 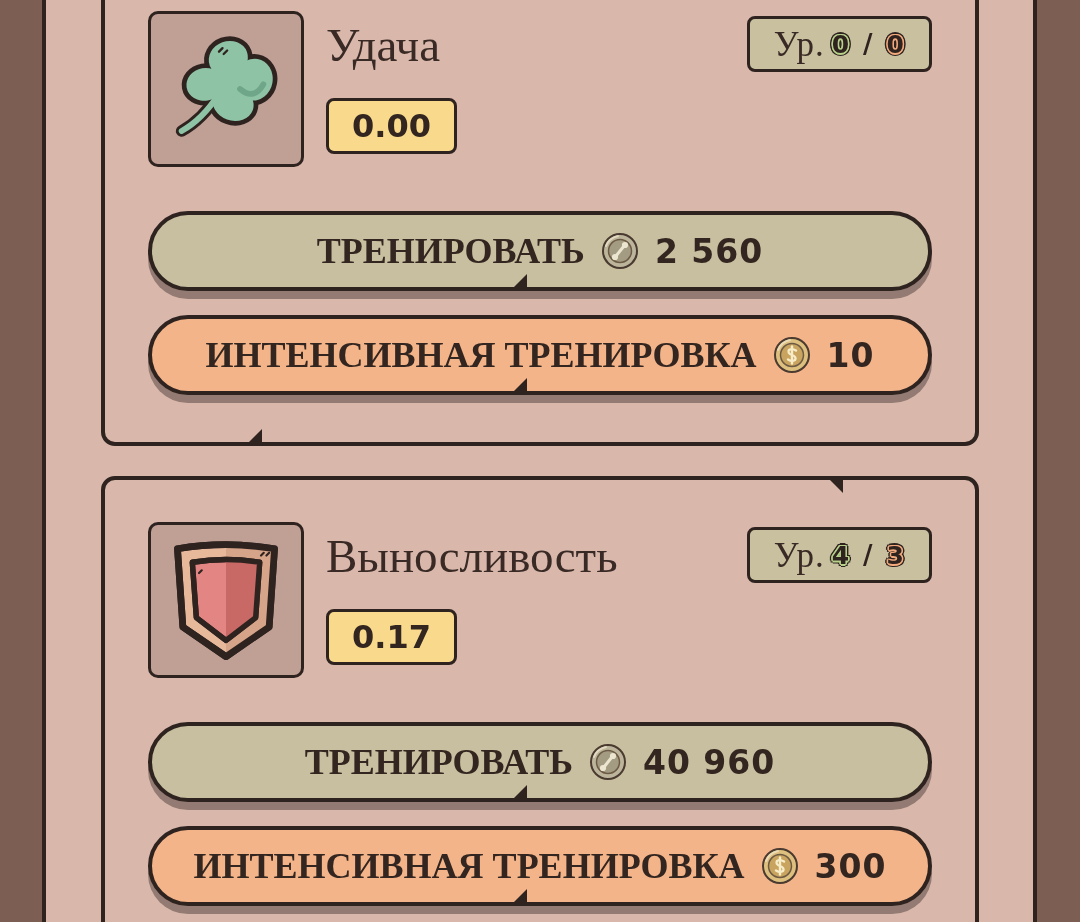 What do you see at coordinates (391, 637) in the screenshot?
I see `stat-value: 0.17` at bounding box center [391, 637].